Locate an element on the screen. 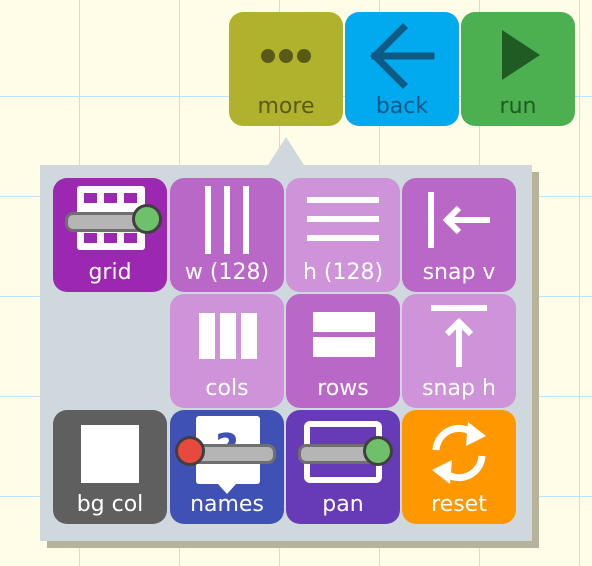  grid-toggle-button: grid is located at coordinates (110, 235).